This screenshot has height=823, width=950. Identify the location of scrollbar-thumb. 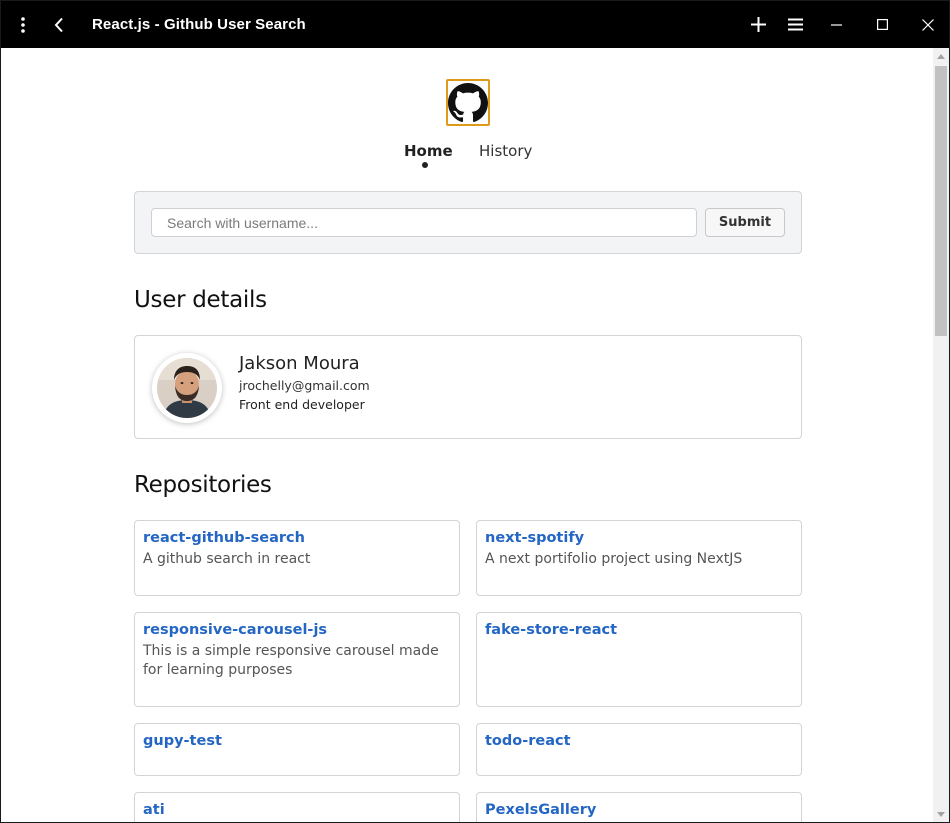
(941, 201).